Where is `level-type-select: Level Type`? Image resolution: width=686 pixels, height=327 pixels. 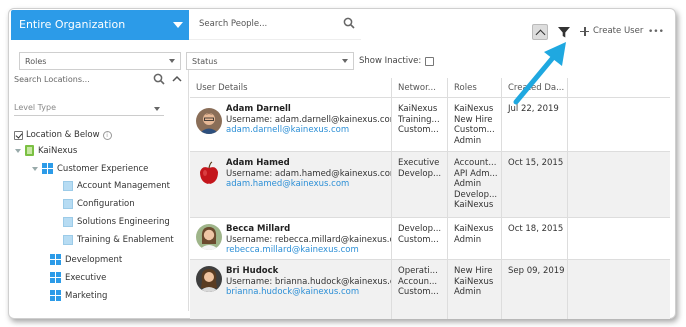
level-type-select: Level Type is located at coordinates (89, 108).